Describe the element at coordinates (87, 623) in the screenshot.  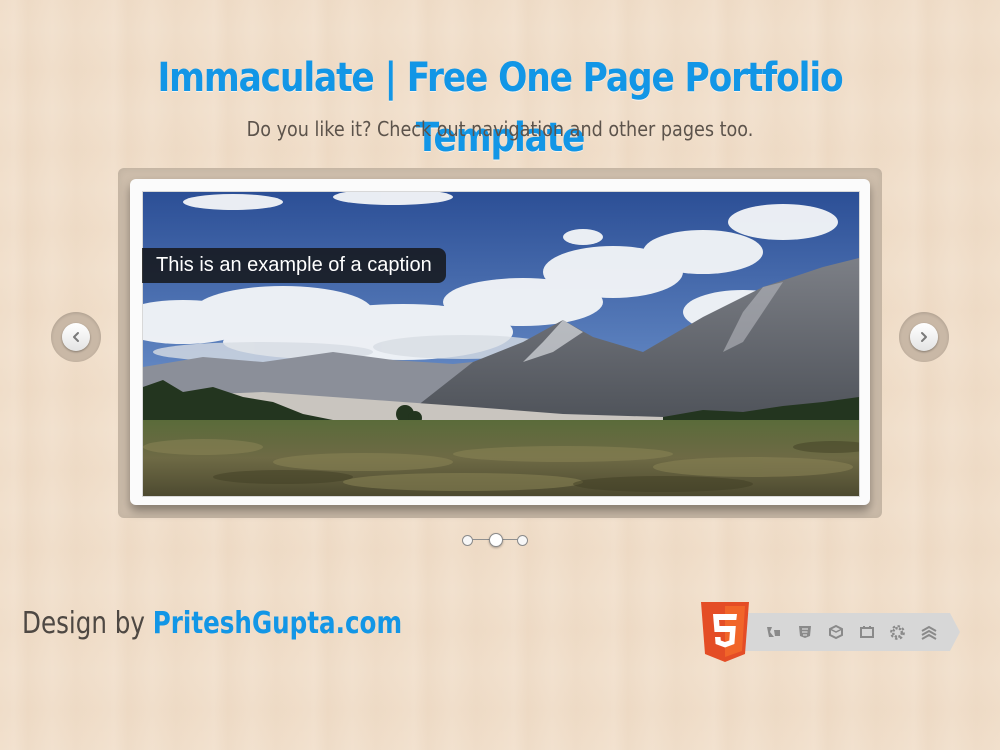
I see `credit-prefix: Design by` at that location.